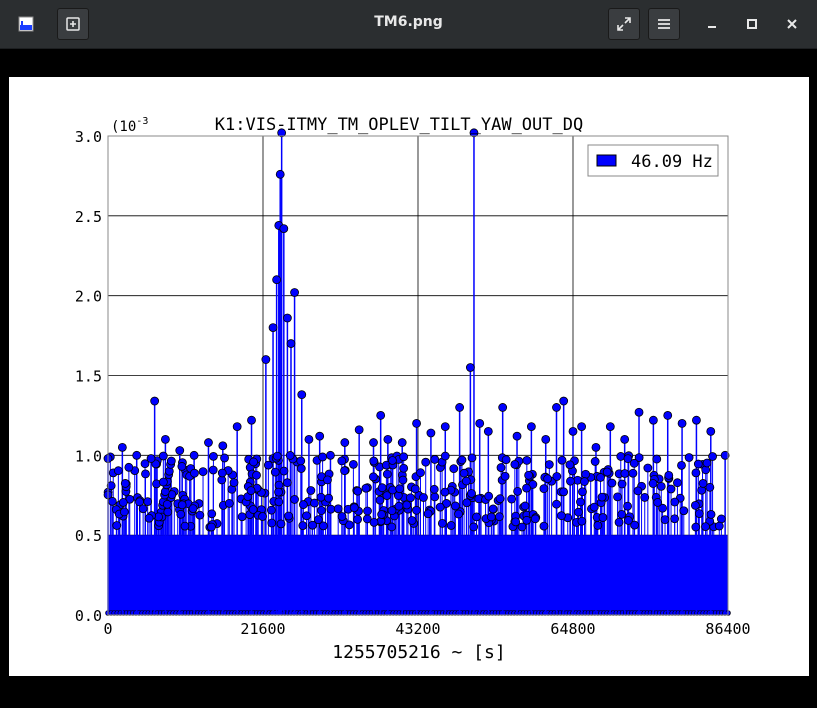 The image size is (817, 708). Describe the element at coordinates (107, 629) in the screenshot. I see `x-tick-label: 0` at that location.